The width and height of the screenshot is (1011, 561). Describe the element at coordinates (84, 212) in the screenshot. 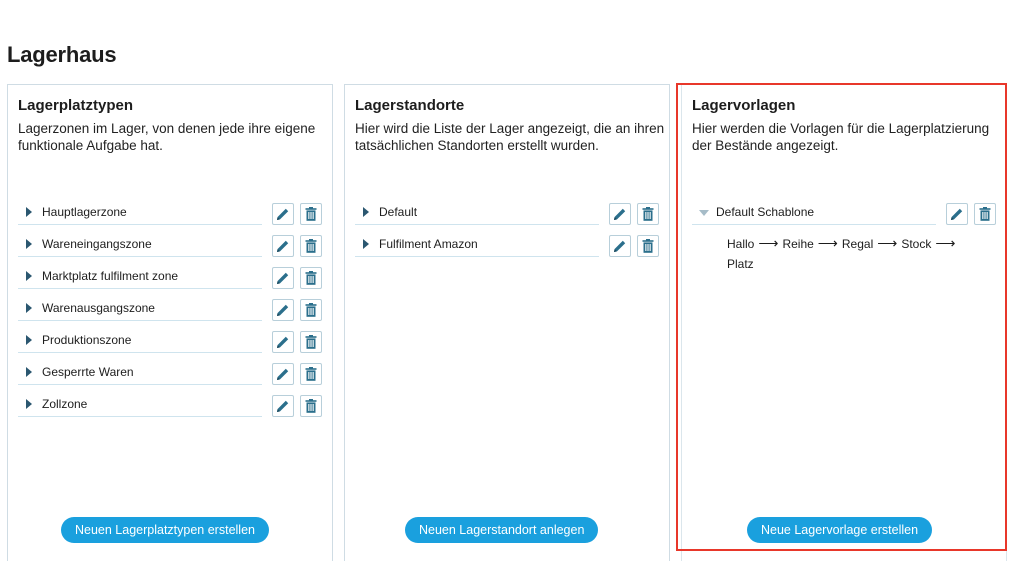

I see `item-label: Hauptlagerzone` at that location.